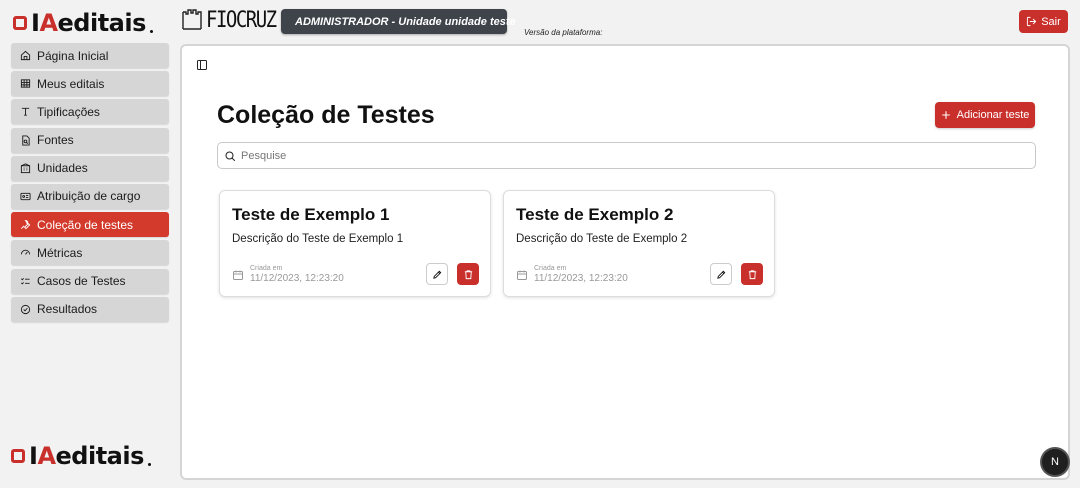 This screenshot has height=488, width=1080. I want to click on sidebar-item-label: Unidades, so click(62, 168).